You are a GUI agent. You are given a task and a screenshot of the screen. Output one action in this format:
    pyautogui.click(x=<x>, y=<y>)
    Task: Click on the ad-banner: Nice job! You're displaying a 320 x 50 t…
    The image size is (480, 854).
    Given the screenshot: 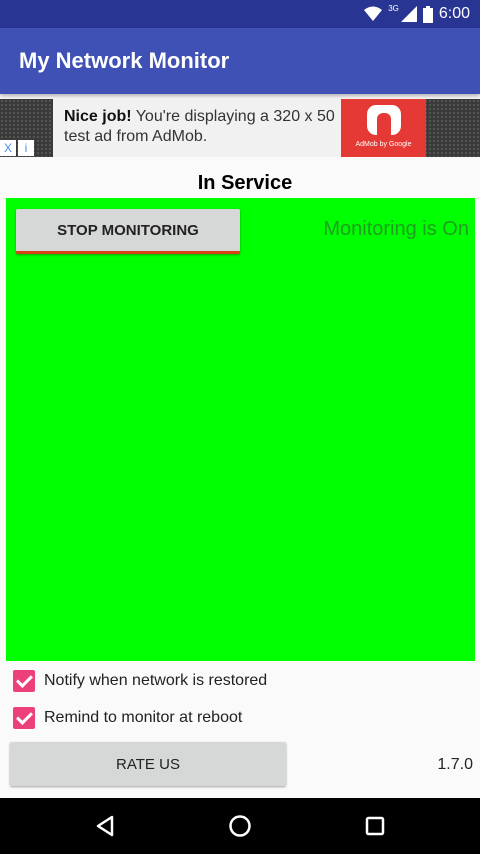 What is the action you would take?
    pyautogui.click(x=240, y=128)
    